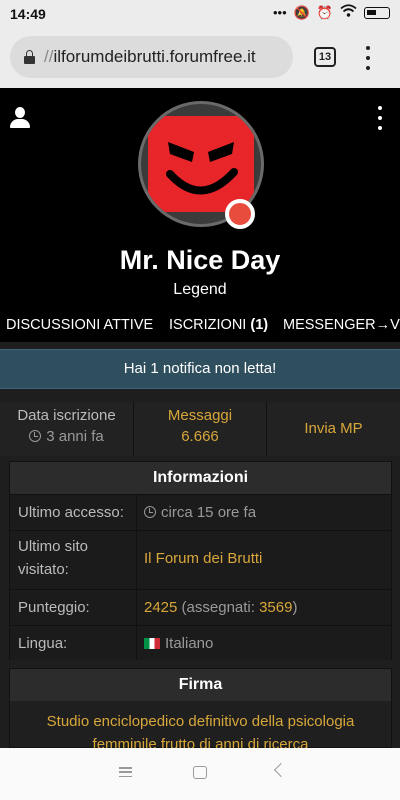  I want to click on url-scheme: //, so click(49, 56).